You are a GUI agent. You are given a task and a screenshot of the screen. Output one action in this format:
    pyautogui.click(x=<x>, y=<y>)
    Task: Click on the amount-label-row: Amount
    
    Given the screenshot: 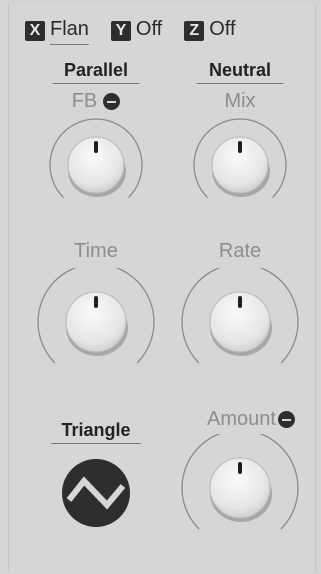 What is the action you would take?
    pyautogui.click(x=251, y=419)
    